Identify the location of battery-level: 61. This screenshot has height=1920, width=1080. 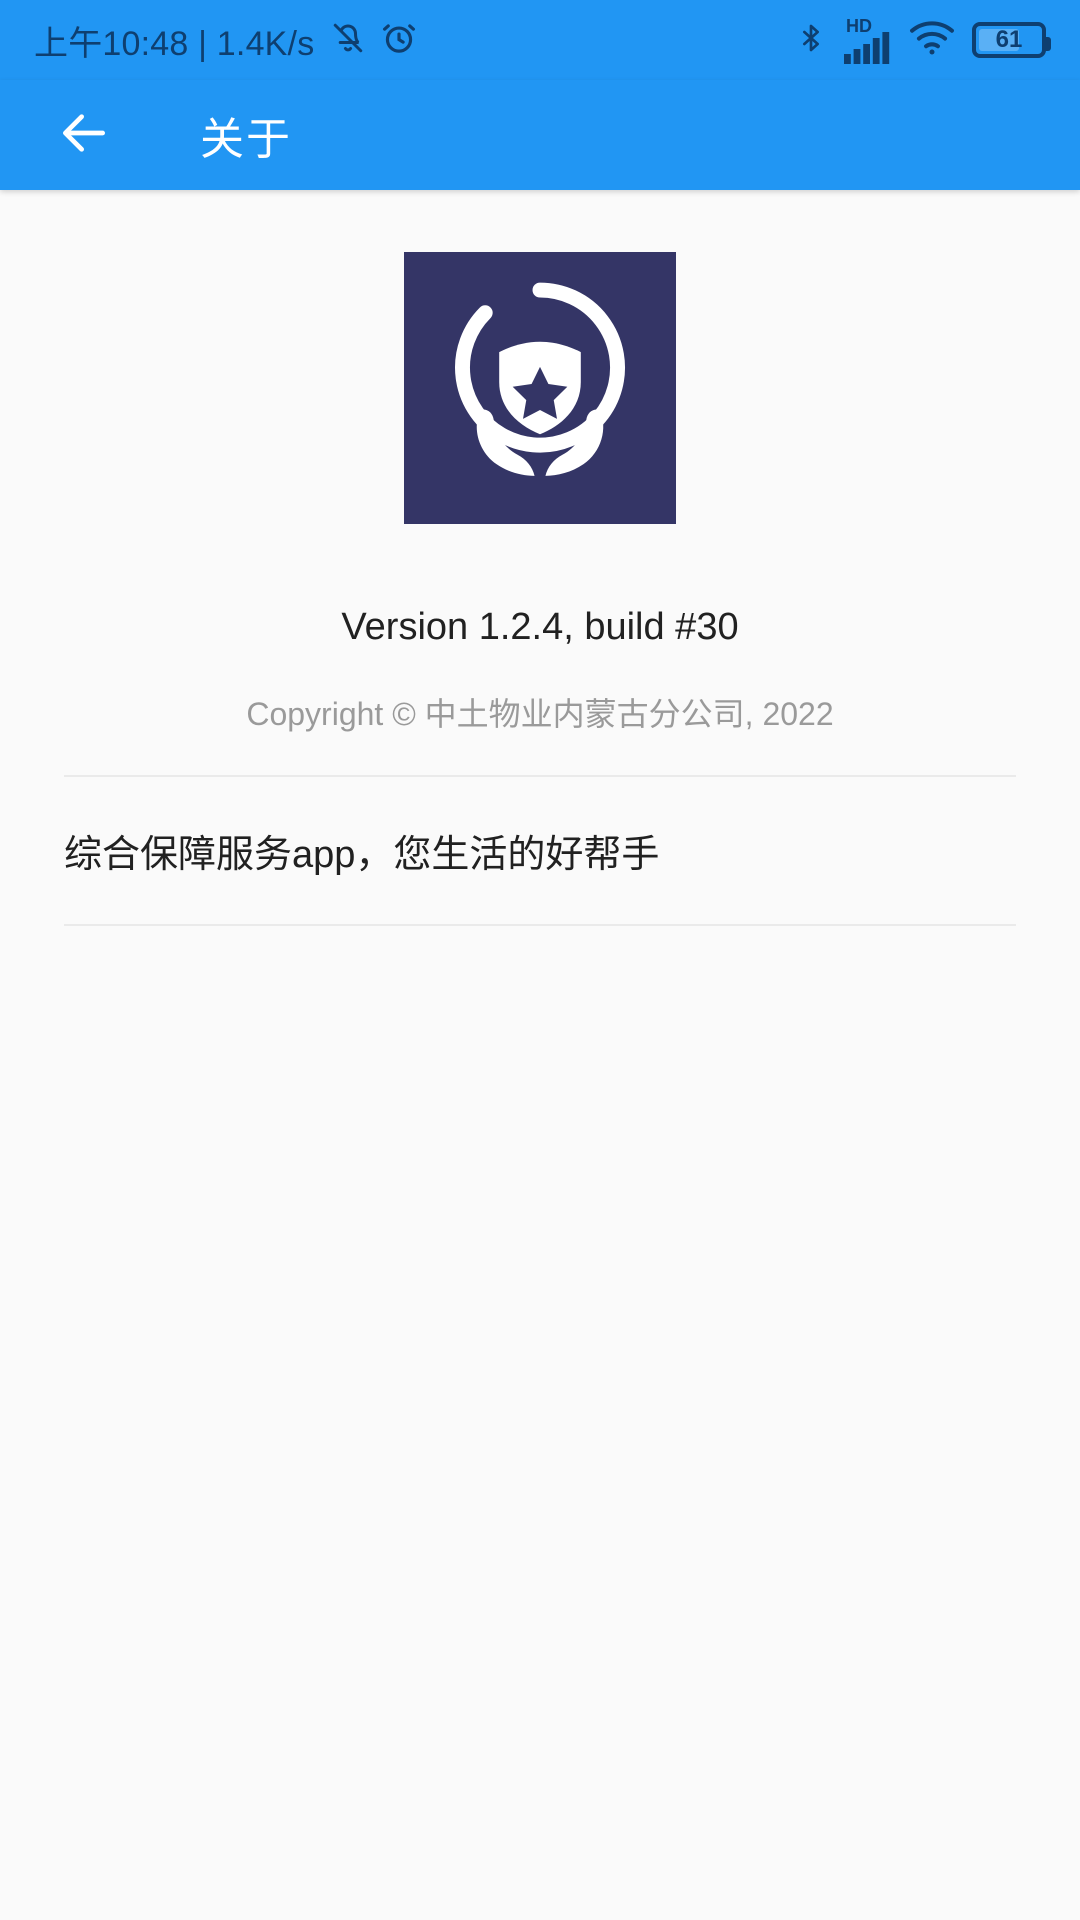
(1009, 39).